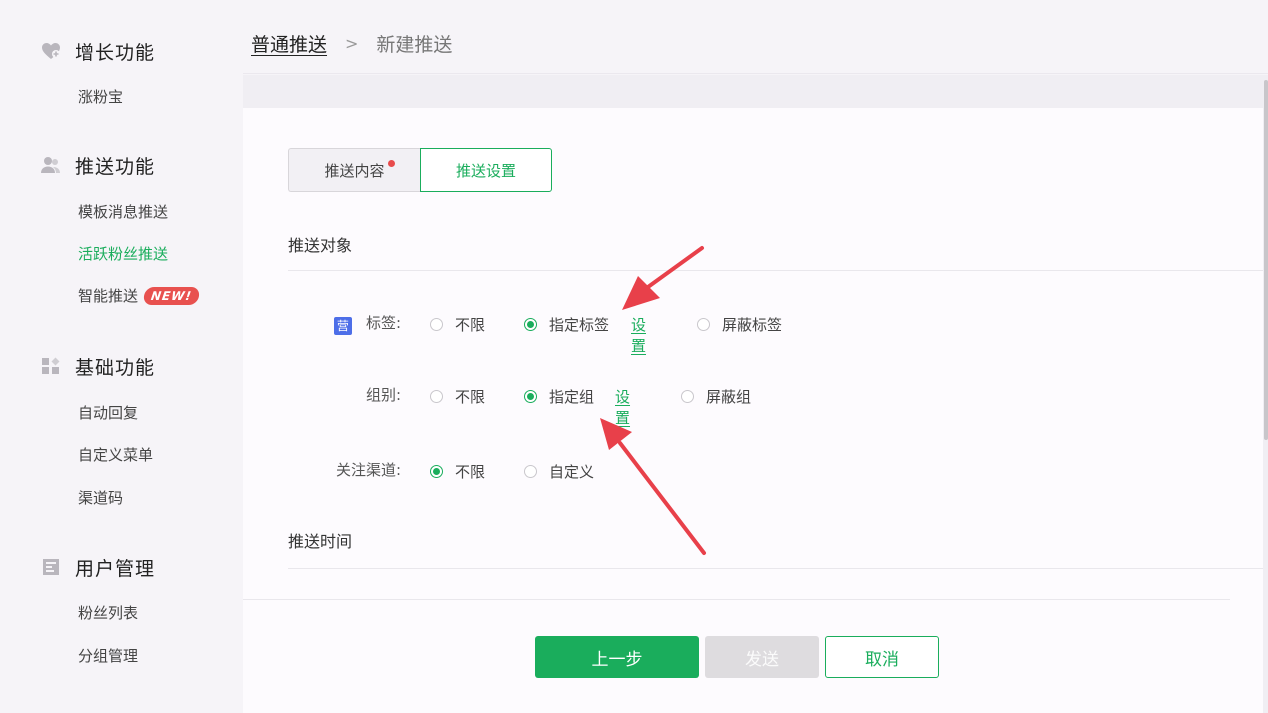  I want to click on channel-option-unlimited: 不限, so click(457, 471).